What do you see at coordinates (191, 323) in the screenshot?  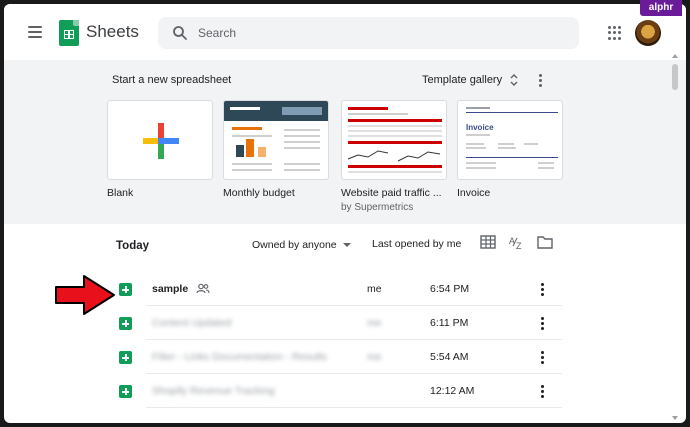 I see `file-name: Content Updated` at bounding box center [191, 323].